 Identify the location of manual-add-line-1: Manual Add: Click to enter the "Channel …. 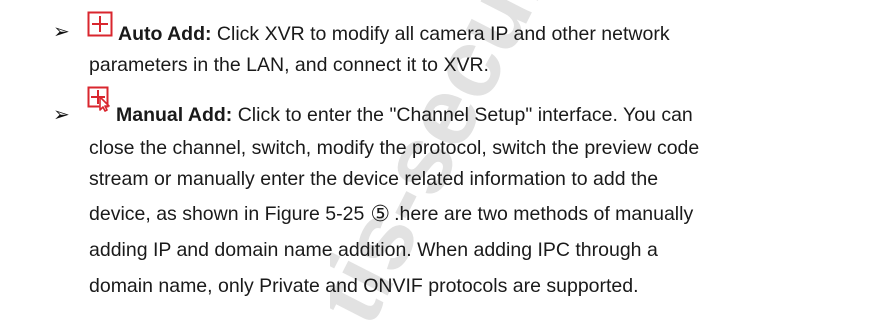
(404, 115).